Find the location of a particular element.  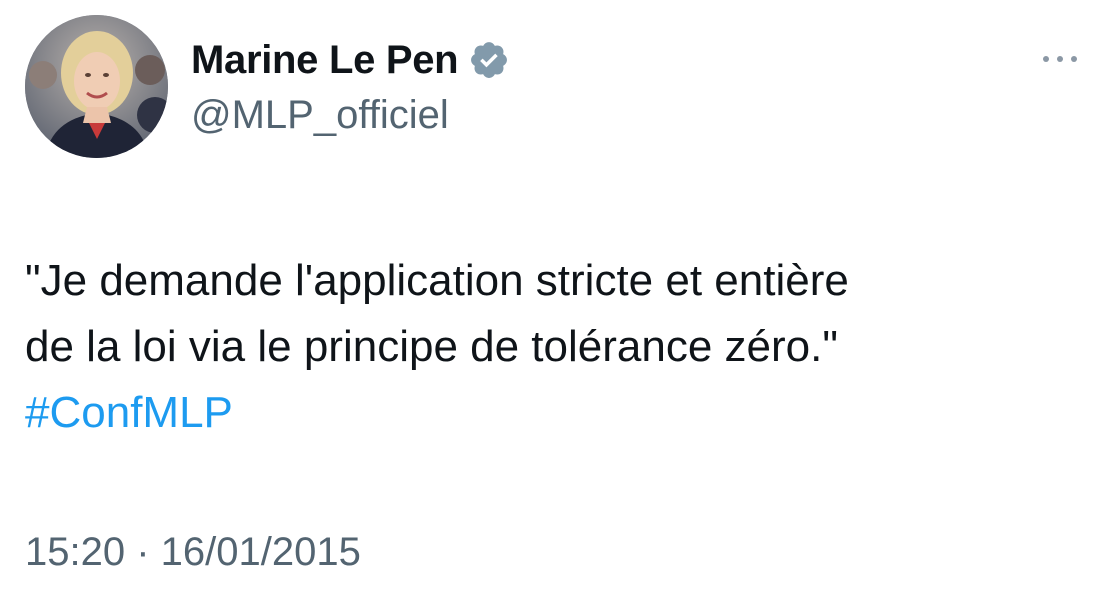

verified-badge-icon is located at coordinates (489, 60).